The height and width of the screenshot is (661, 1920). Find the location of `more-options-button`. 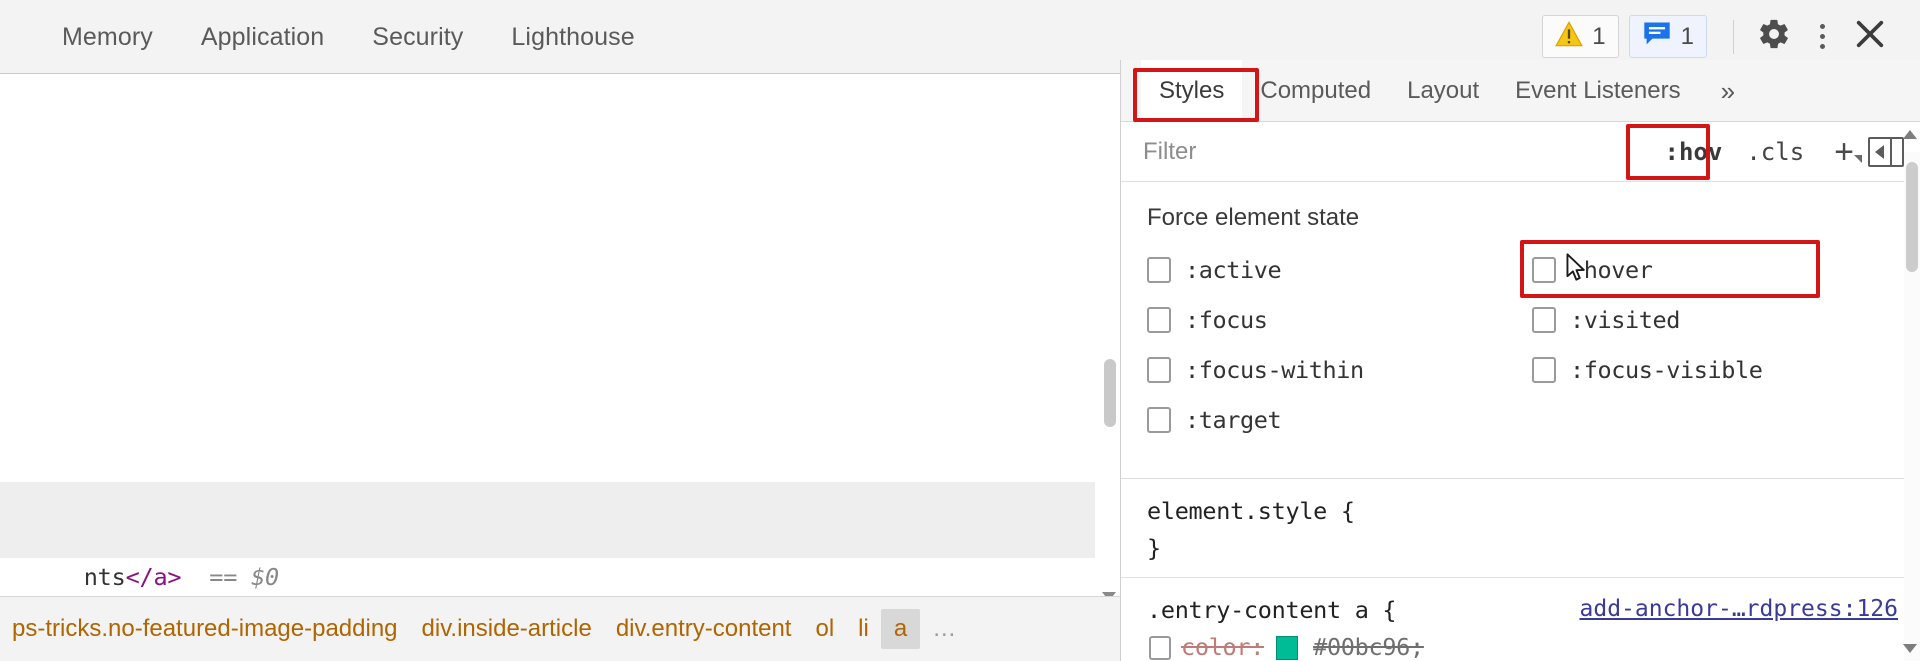

more-options-button is located at coordinates (1822, 37).